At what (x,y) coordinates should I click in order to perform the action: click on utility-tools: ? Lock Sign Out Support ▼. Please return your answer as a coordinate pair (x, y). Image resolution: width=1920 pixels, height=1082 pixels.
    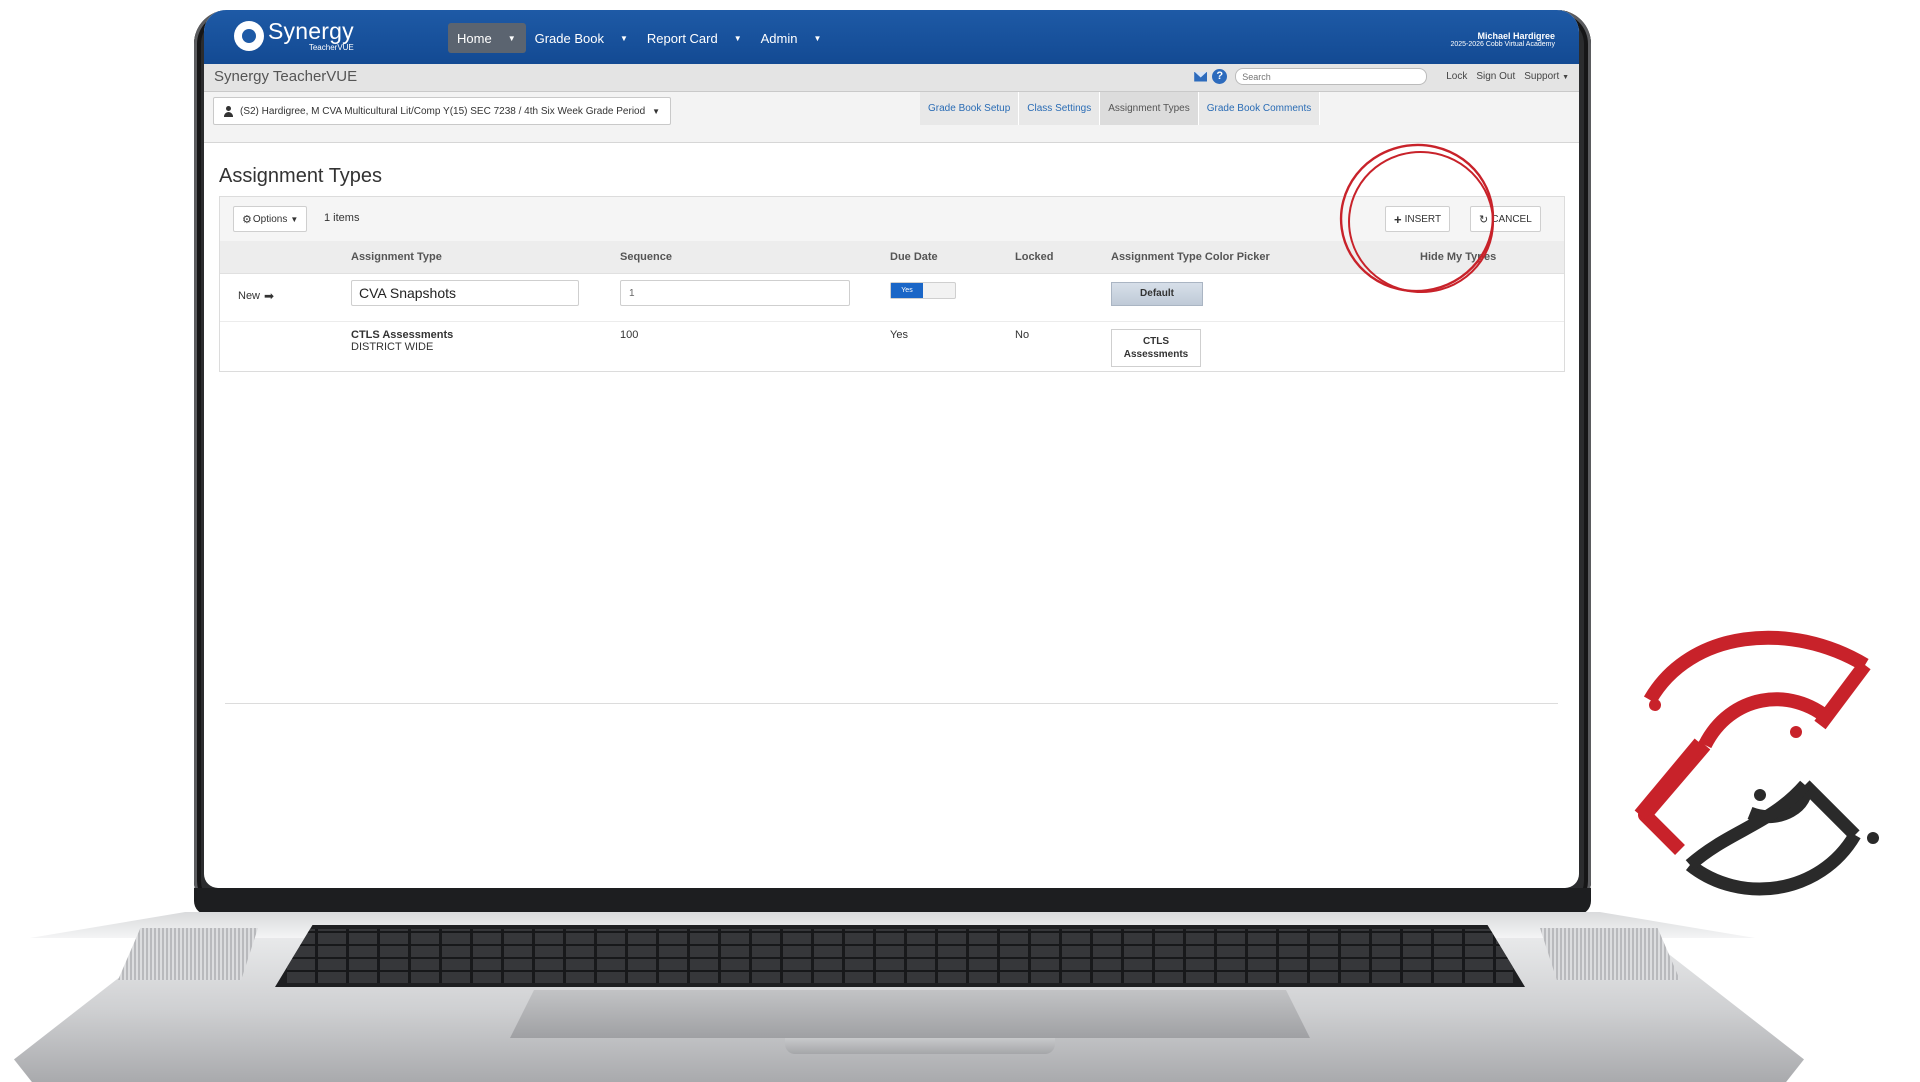
    Looking at the image, I should click on (1381, 76).